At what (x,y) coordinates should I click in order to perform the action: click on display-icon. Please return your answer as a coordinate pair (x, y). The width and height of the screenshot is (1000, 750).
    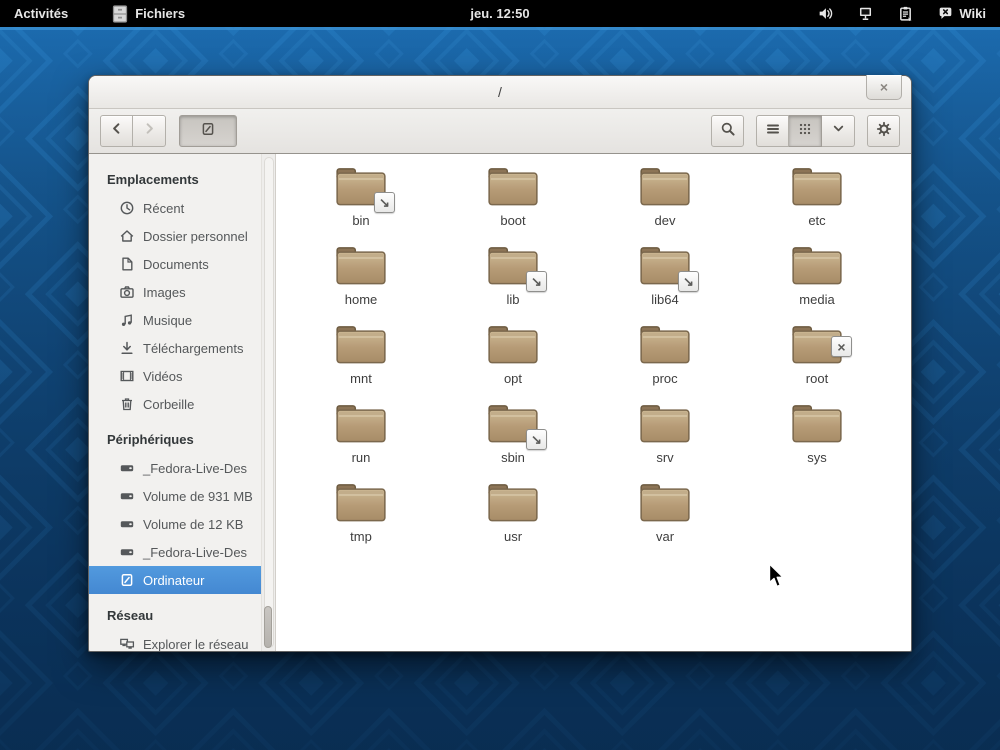
    Looking at the image, I should click on (865, 13).